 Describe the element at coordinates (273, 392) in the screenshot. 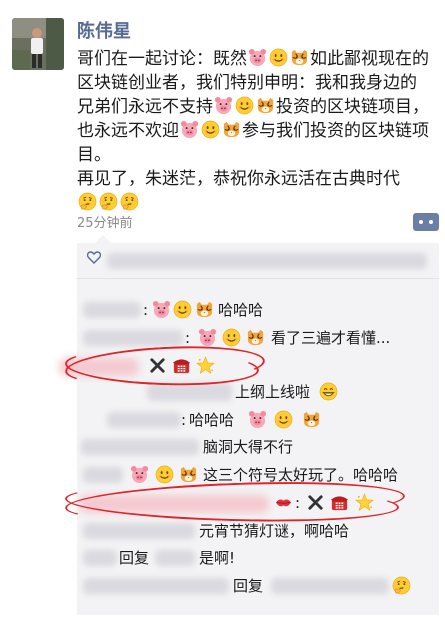

I see `comment-text: 上纲上线啦` at that location.